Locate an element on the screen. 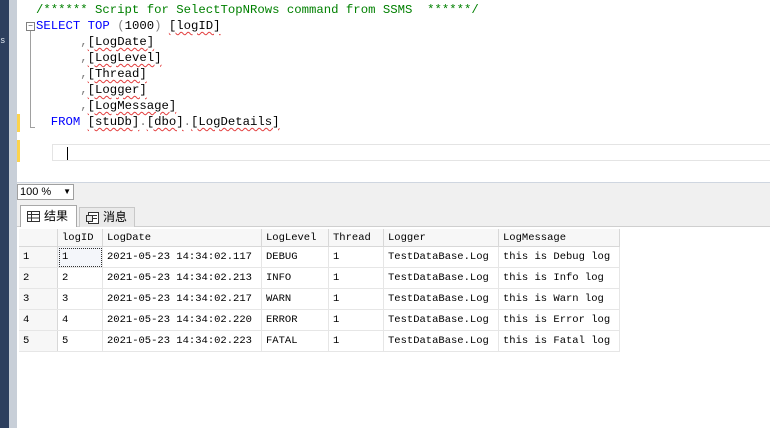 The image size is (770, 428). column-header: Thread is located at coordinates (356, 238).